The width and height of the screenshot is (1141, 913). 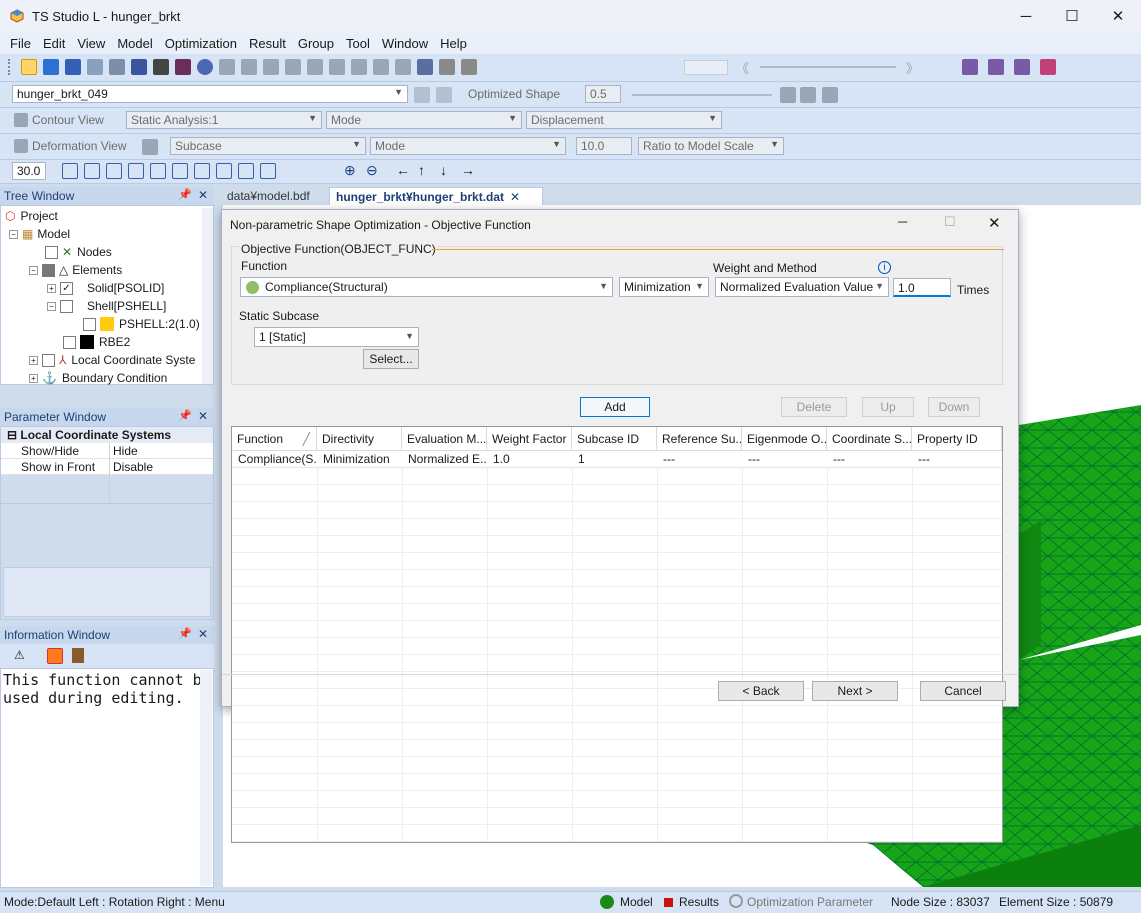 What do you see at coordinates (206, 778) in the screenshot?
I see `info-scrollbar` at bounding box center [206, 778].